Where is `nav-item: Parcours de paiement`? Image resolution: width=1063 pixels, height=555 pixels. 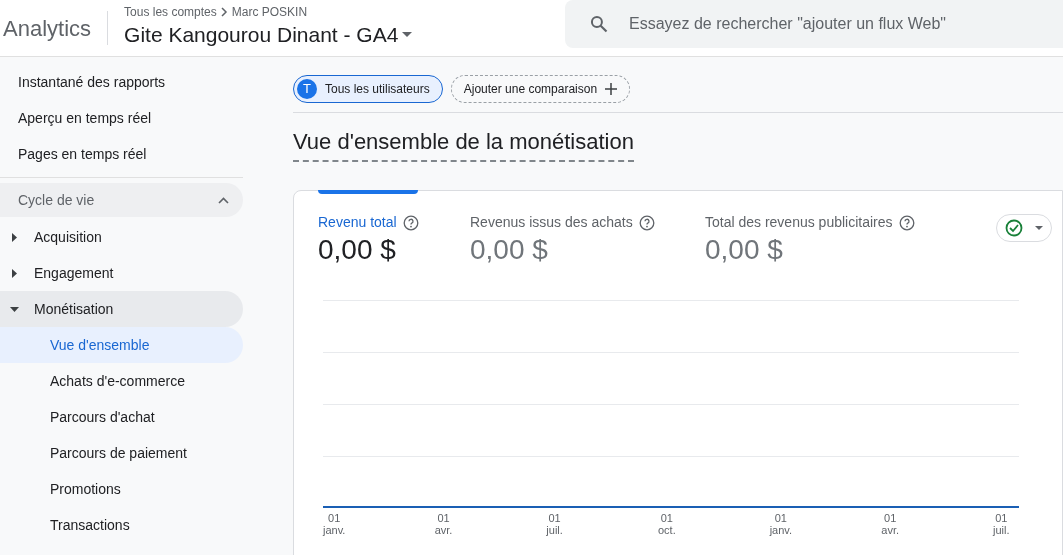
nav-item: Parcours de paiement is located at coordinates (121, 453).